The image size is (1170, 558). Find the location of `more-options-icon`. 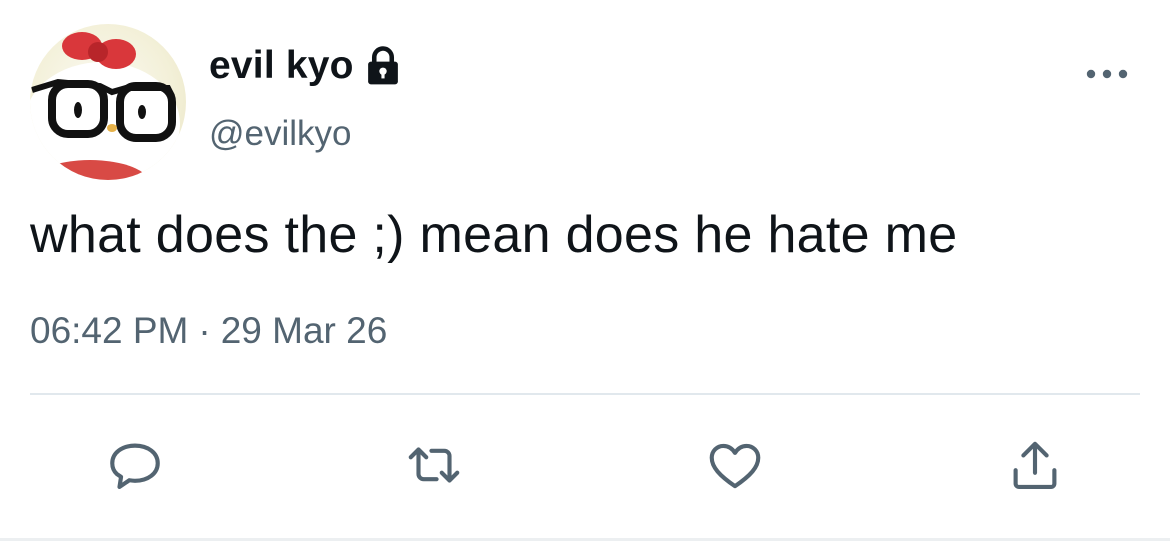

more-options-icon is located at coordinates (1107, 74).